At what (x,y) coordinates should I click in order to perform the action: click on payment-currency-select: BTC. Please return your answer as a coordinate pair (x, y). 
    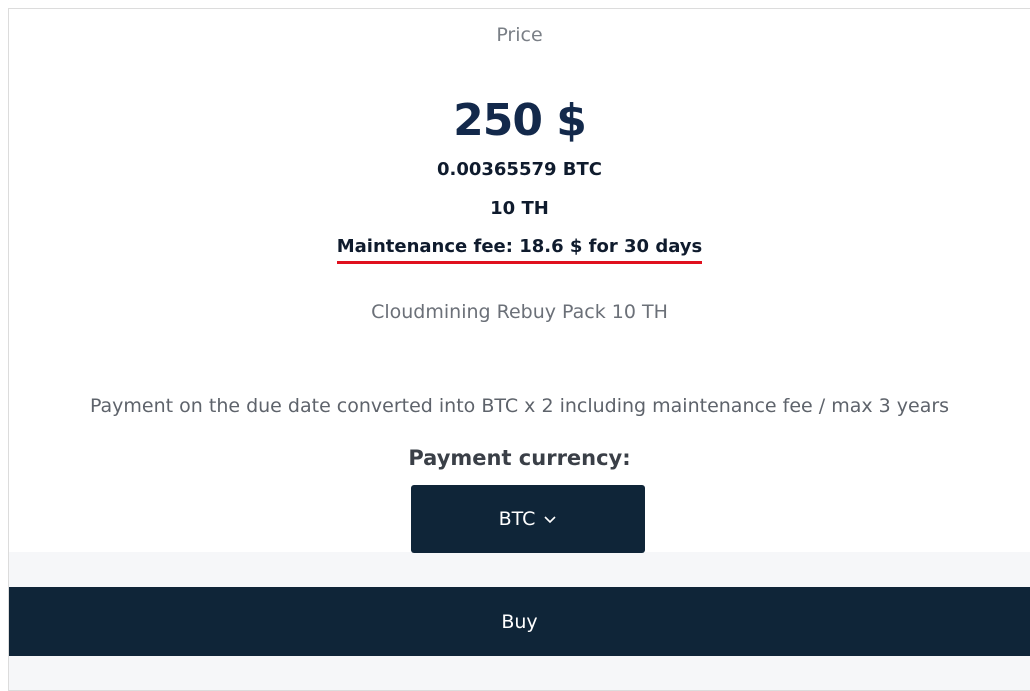
    Looking at the image, I should click on (528, 519).